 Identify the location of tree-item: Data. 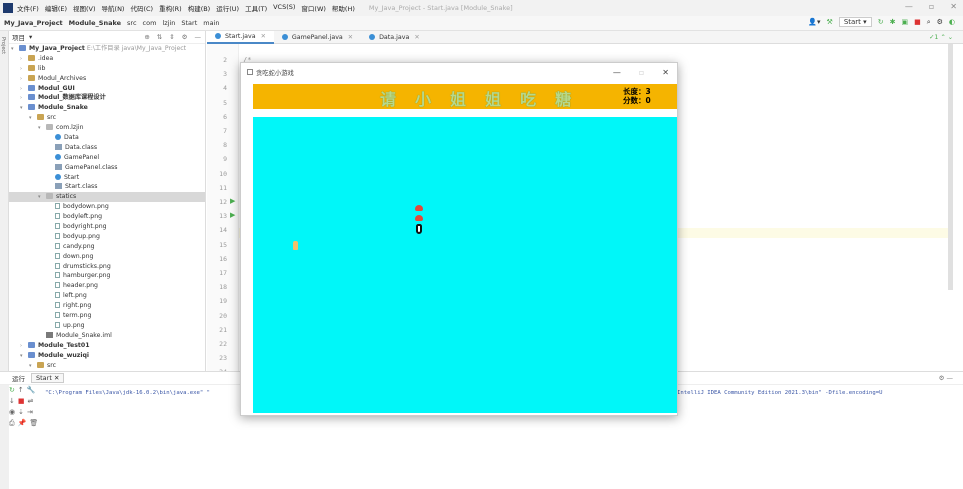
(107, 138).